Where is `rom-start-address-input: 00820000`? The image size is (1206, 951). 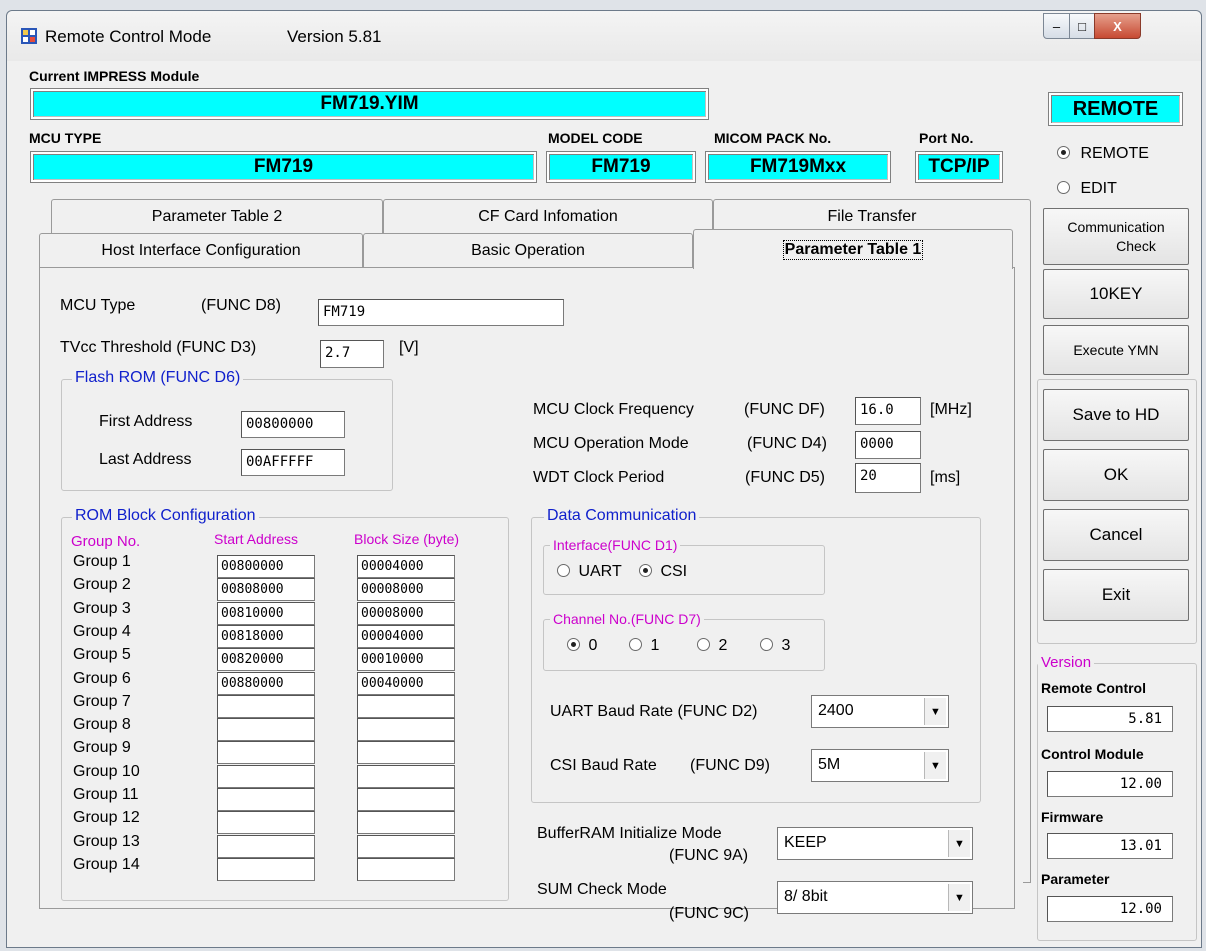 rom-start-address-input: 00820000 is located at coordinates (266, 659).